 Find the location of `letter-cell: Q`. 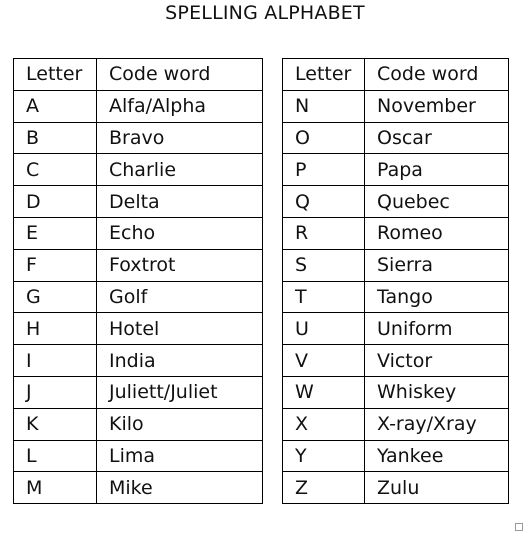

letter-cell: Q is located at coordinates (323, 201).